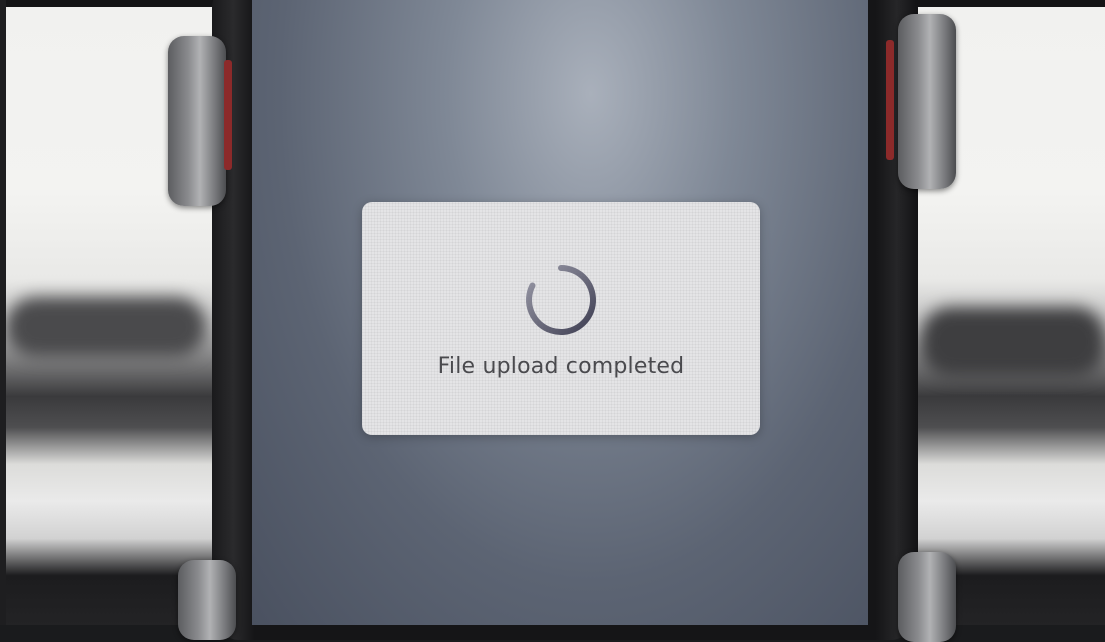 This screenshot has height=642, width=1105. What do you see at coordinates (561, 366) in the screenshot?
I see `upload-status-message: File upload completed` at bounding box center [561, 366].